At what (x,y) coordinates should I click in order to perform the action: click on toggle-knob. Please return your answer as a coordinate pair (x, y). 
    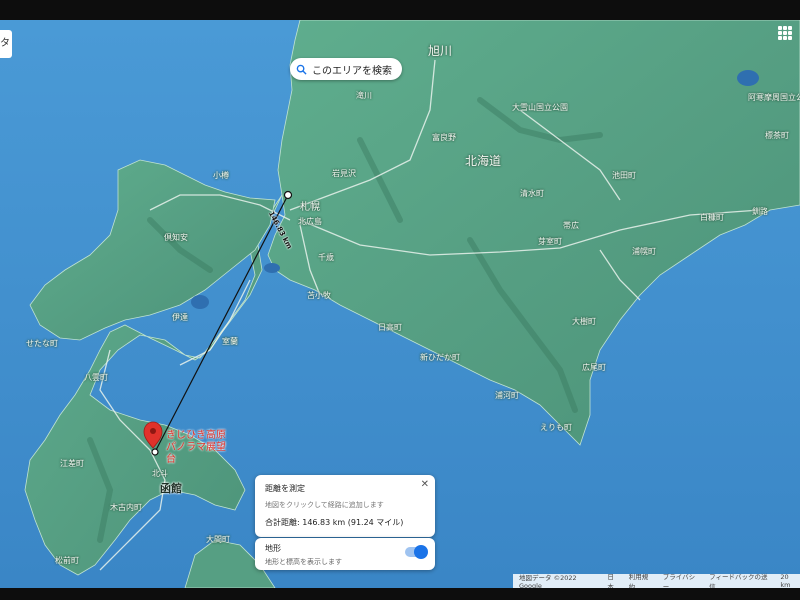
    Looking at the image, I should click on (421, 552).